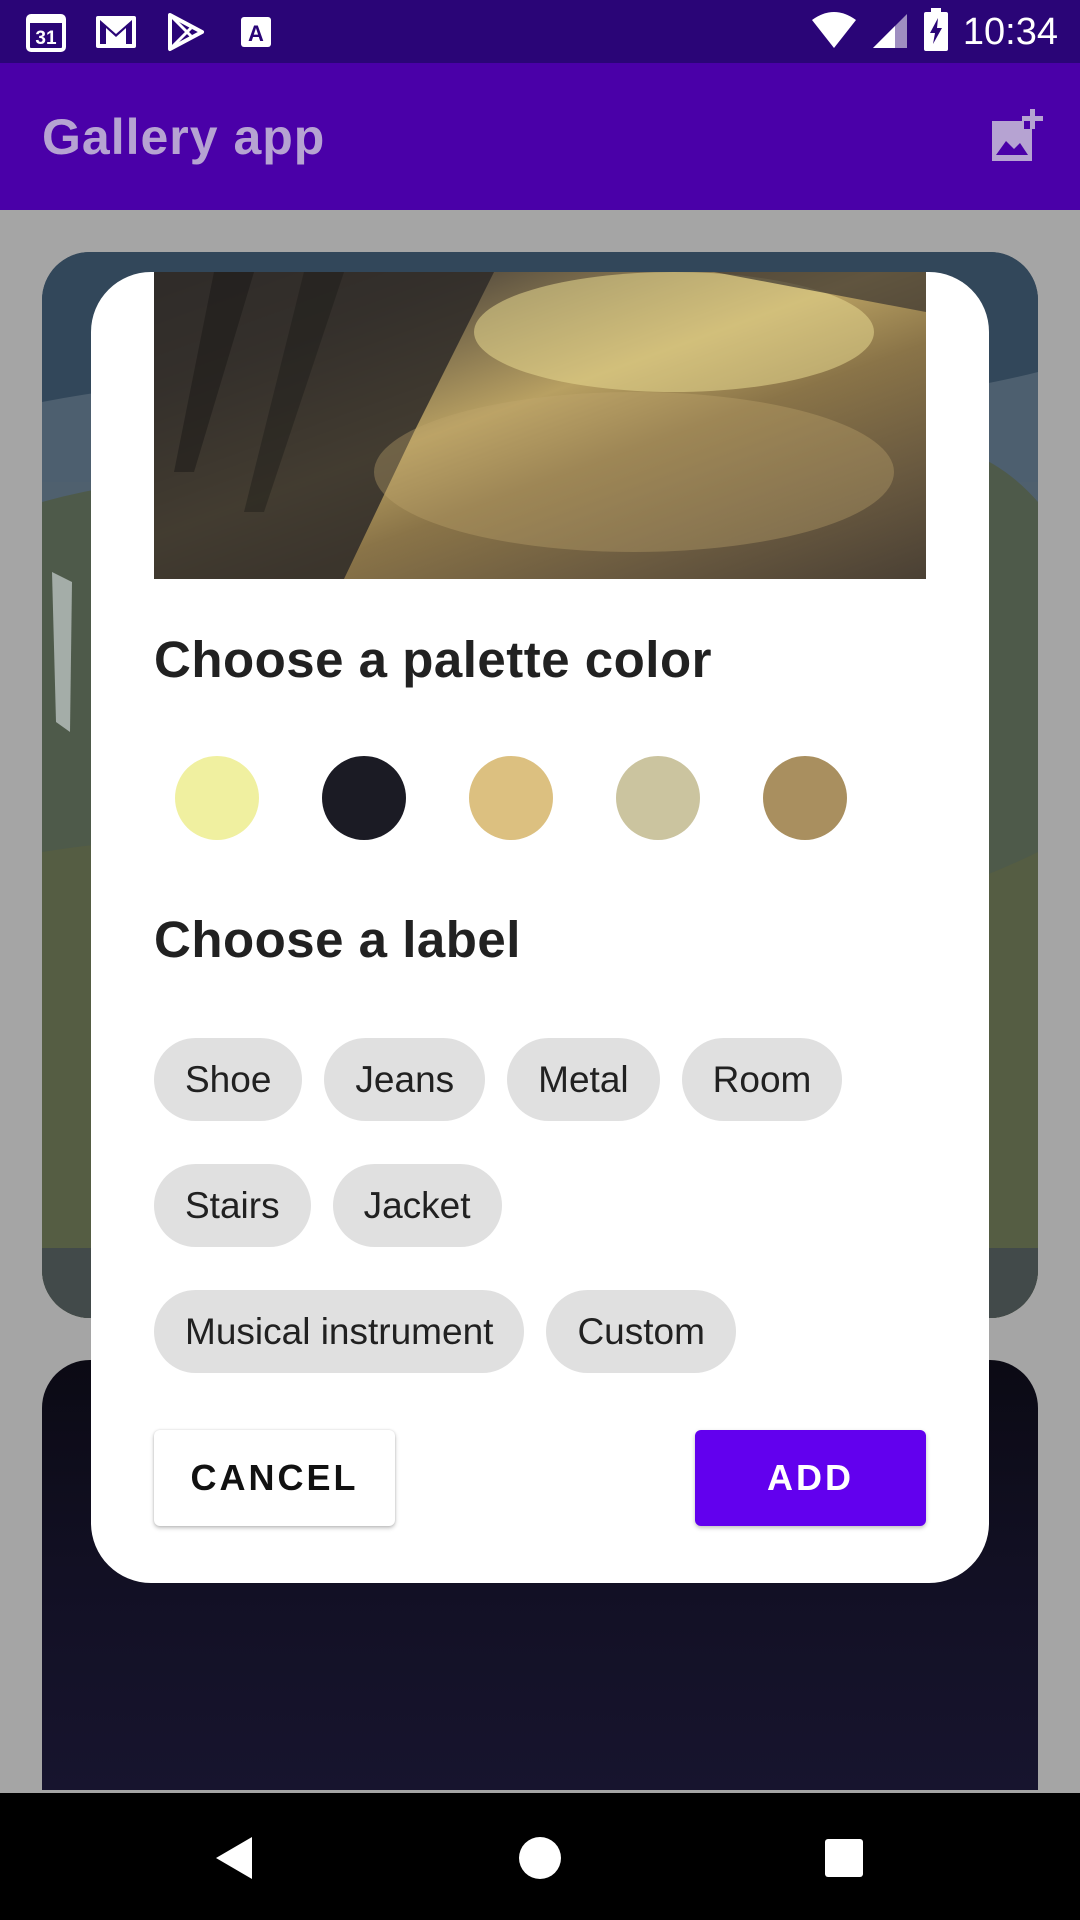  I want to click on app-title: Gallery app, so click(184, 137).